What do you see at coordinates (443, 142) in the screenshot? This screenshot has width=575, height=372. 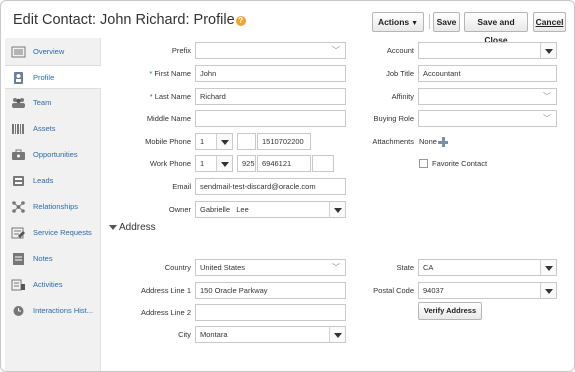 I see `add-attachment-icon` at bounding box center [443, 142].